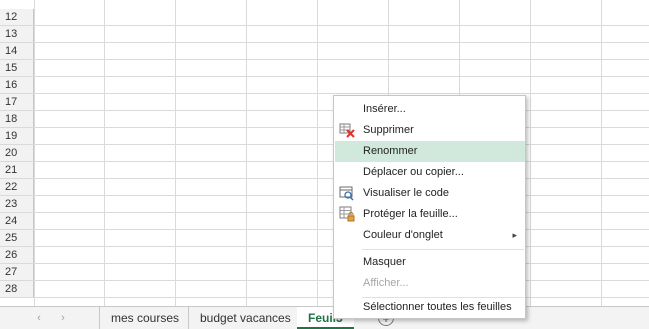  Describe the element at coordinates (324, 51) in the screenshot. I see `grid-row: 14` at that location.